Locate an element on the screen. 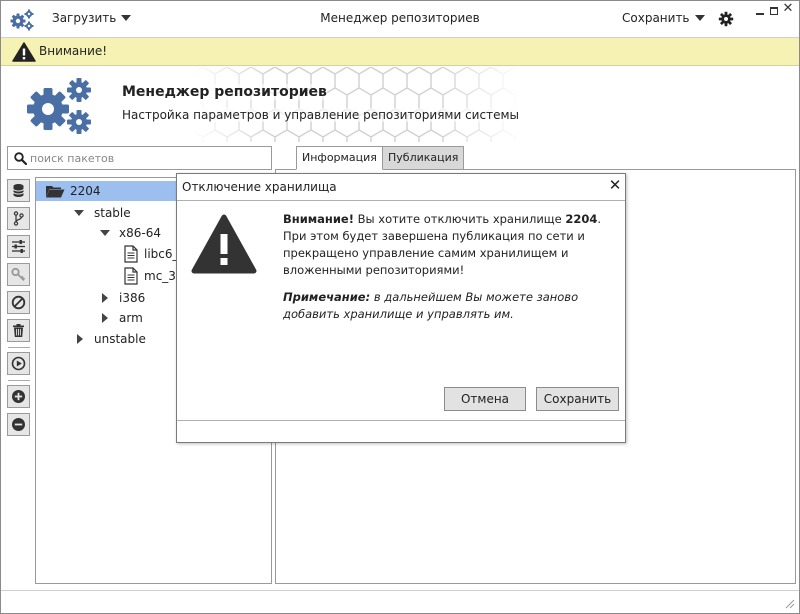 Image resolution: width=800 pixels, height=614 pixels. cancel-button: Отмена is located at coordinates (485, 399).